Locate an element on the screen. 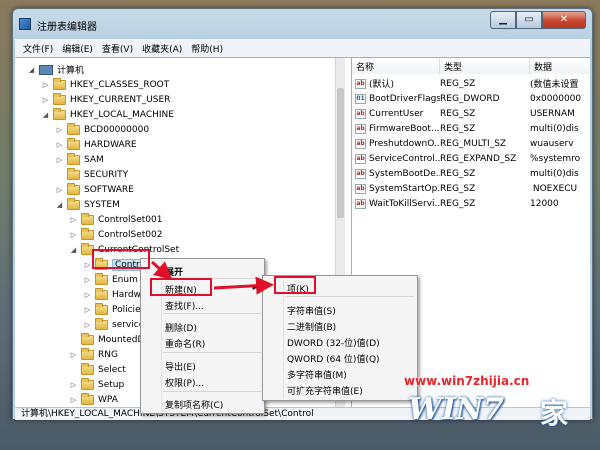  menu-item-copy-key-name: 复制项名称(C) is located at coordinates (194, 404).